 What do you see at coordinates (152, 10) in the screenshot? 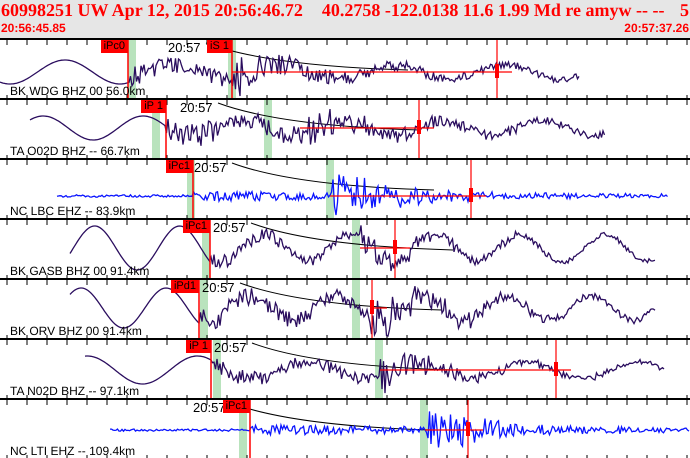
I see `event-summary: 60998251 UW Apr 12, 2015 20:56:46.72` at bounding box center [152, 10].